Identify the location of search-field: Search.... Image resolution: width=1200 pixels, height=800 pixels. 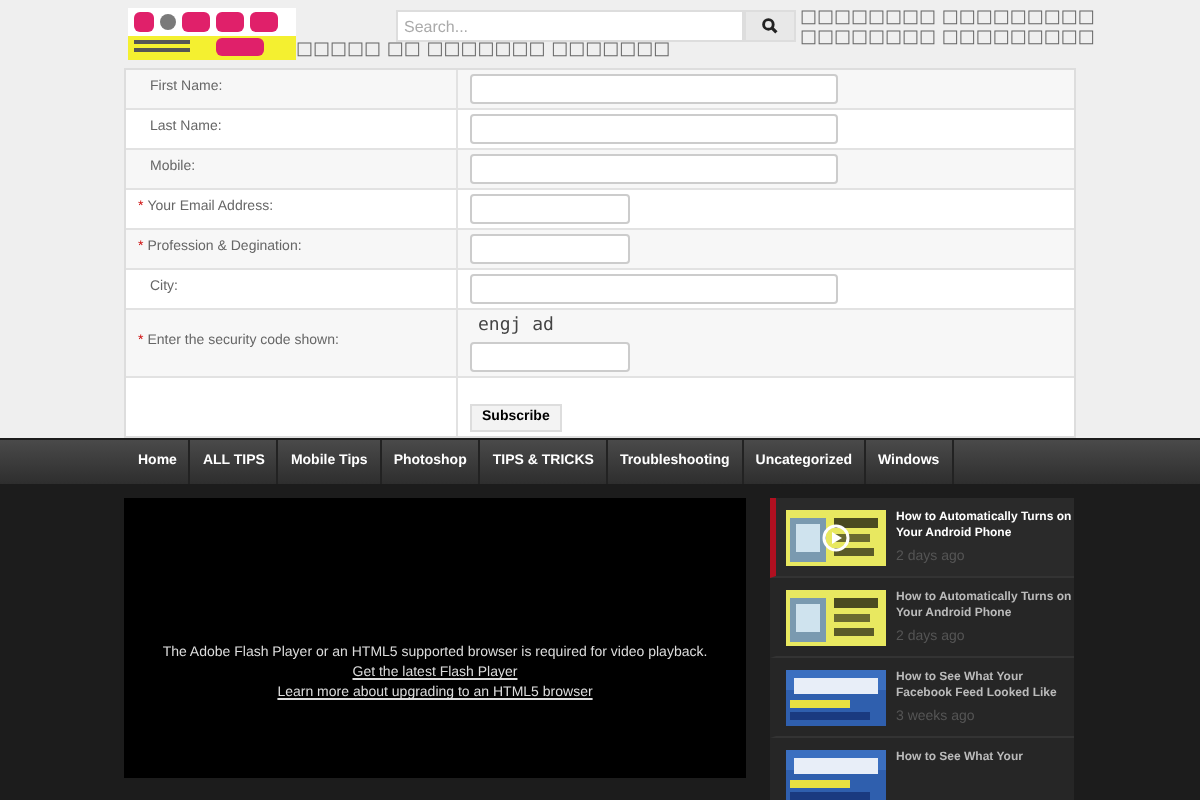
(570, 26).